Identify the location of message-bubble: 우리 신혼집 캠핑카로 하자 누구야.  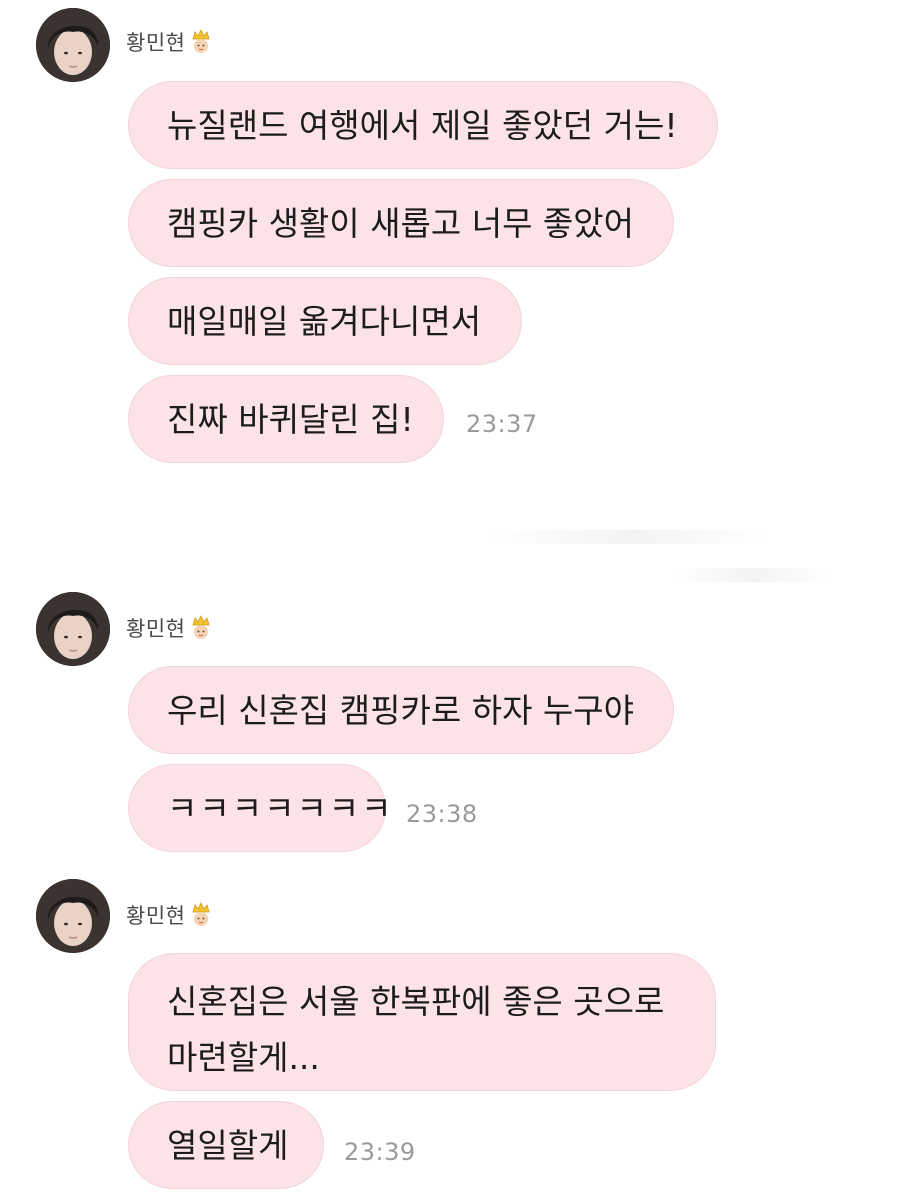
(401, 710).